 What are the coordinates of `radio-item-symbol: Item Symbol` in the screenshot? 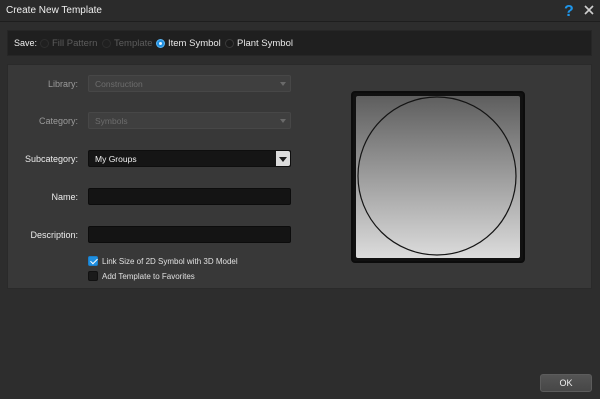 It's located at (188, 43).